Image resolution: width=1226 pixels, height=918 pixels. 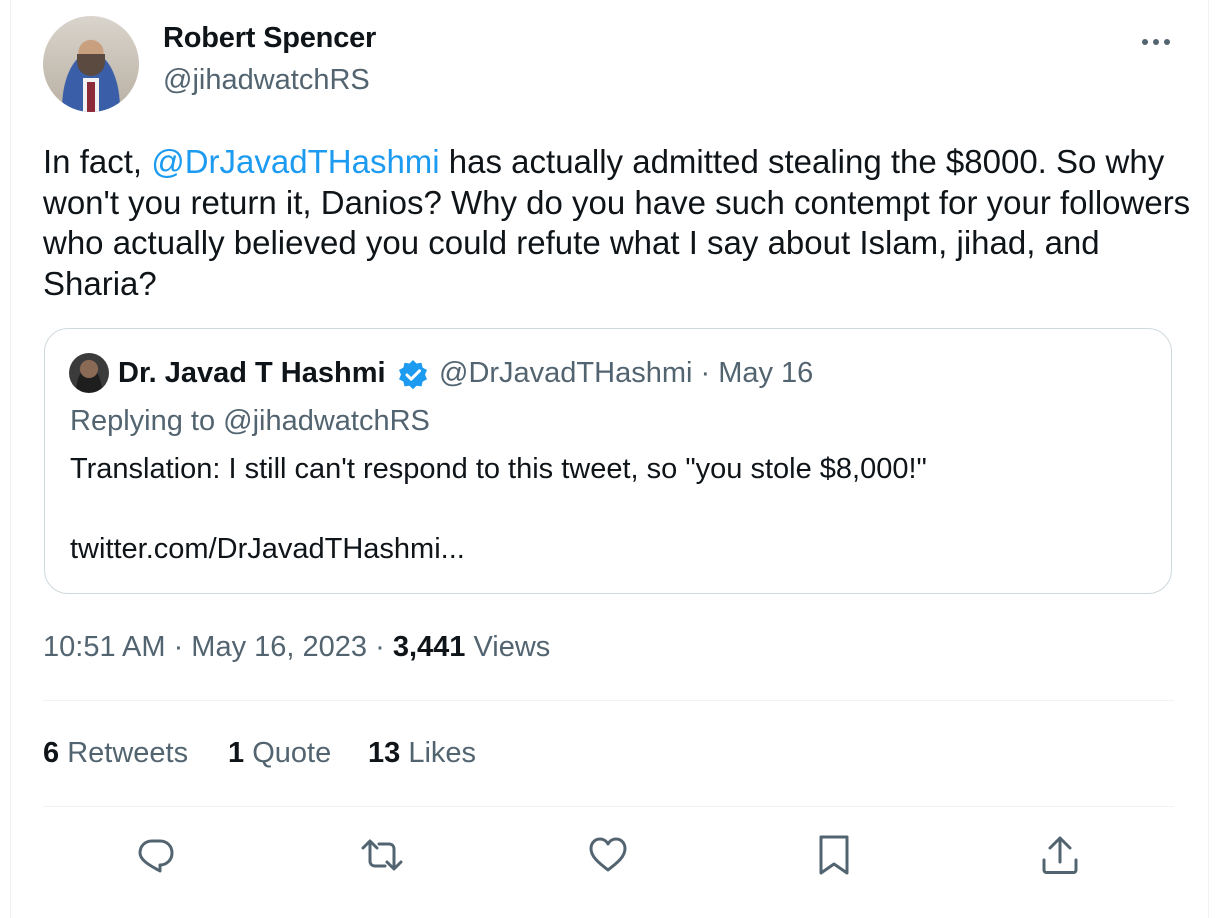 I want to click on quotes-count: 1, so click(x=236, y=753).